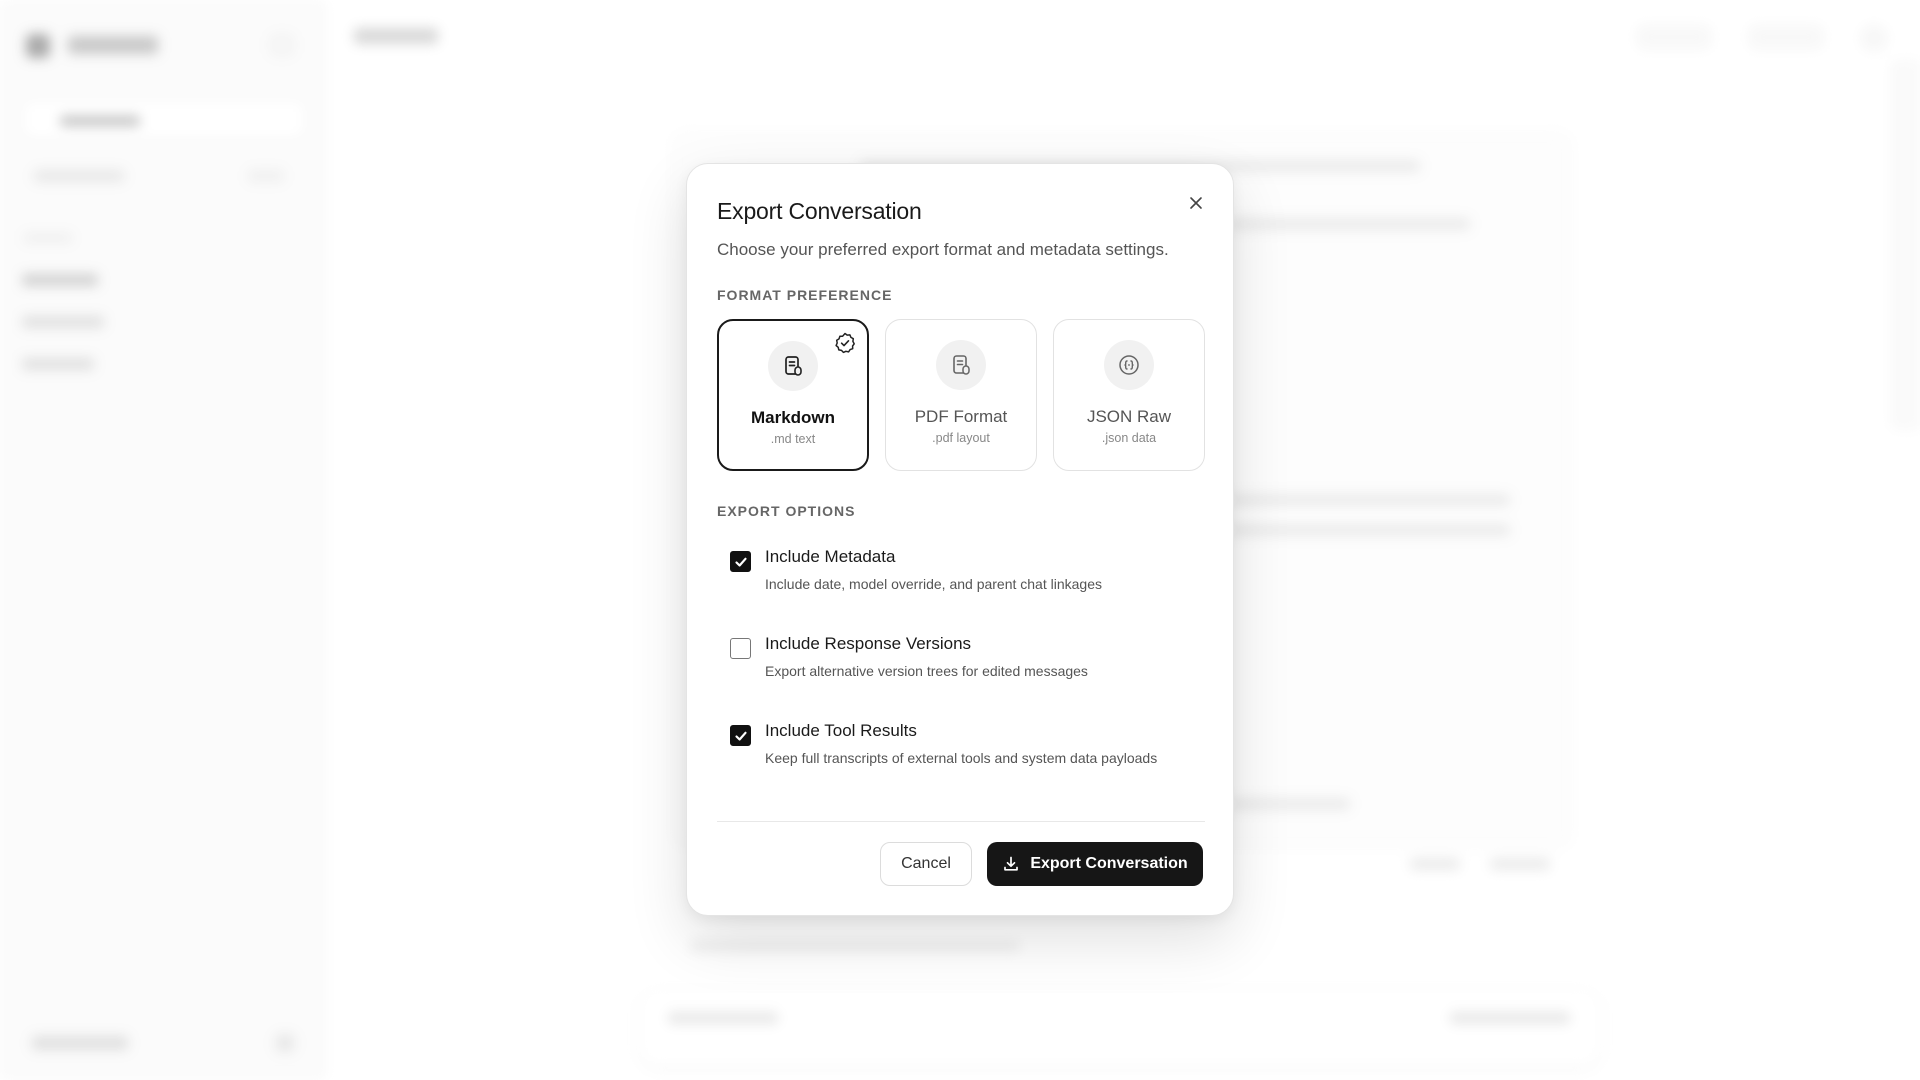 The width and height of the screenshot is (1920, 1080). Describe the element at coordinates (841, 730) in the screenshot. I see `option-title: Include Tool Results` at that location.